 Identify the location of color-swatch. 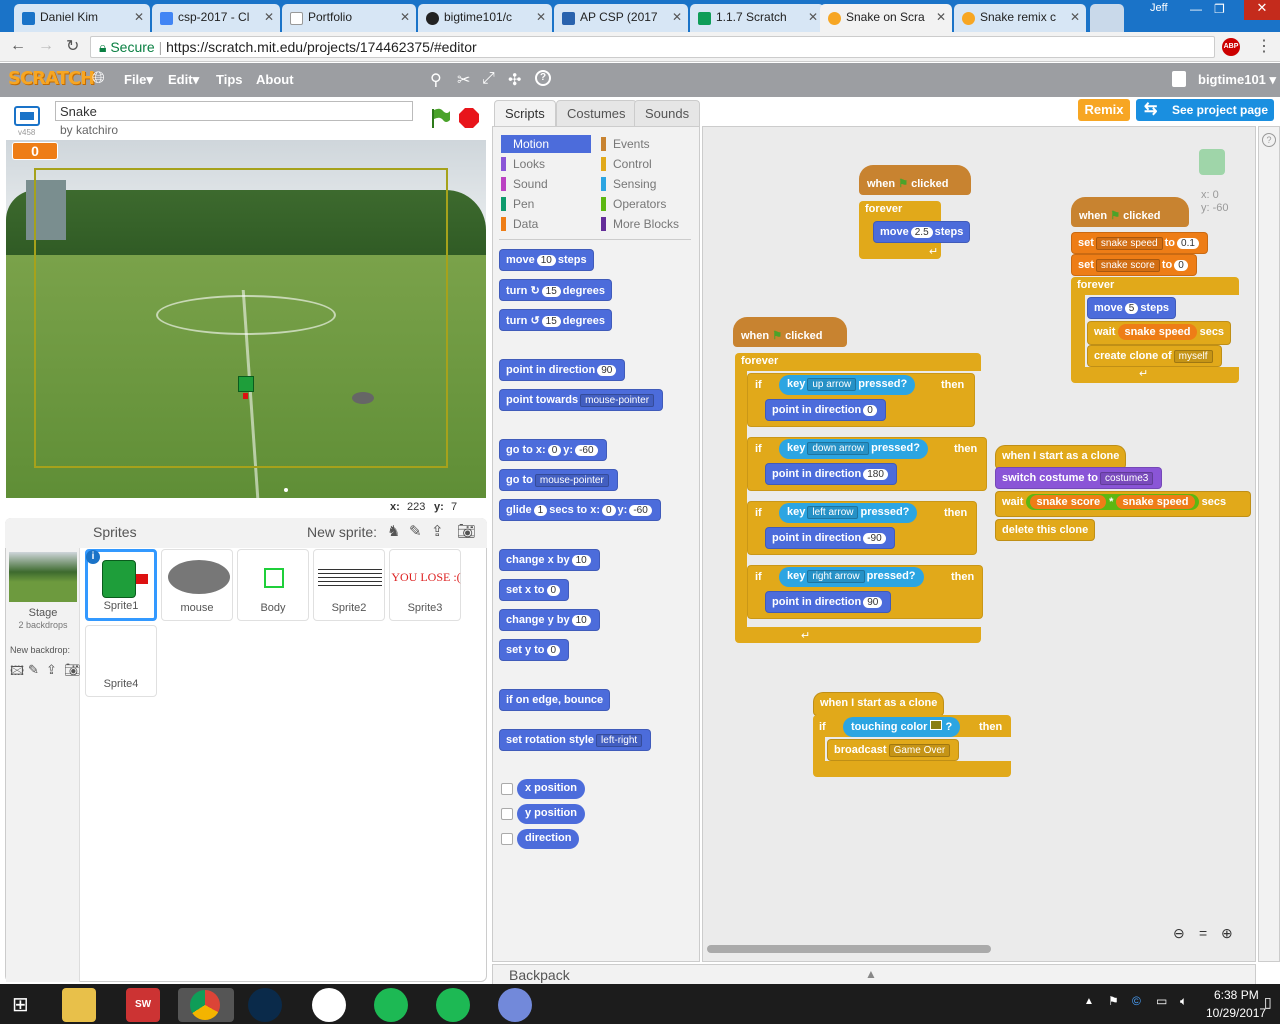
(936, 725).